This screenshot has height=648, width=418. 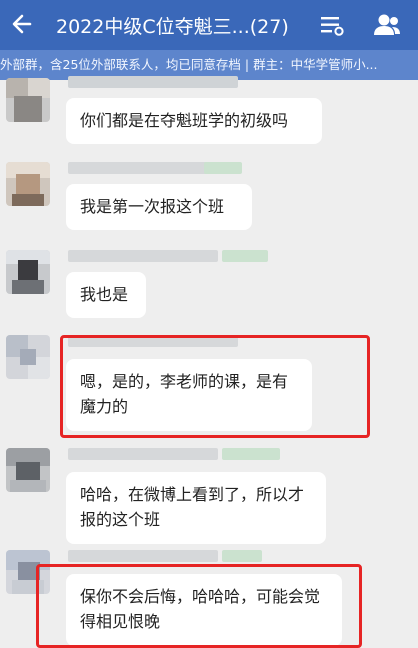 I want to click on message-3: 我也是, so click(x=209, y=292).